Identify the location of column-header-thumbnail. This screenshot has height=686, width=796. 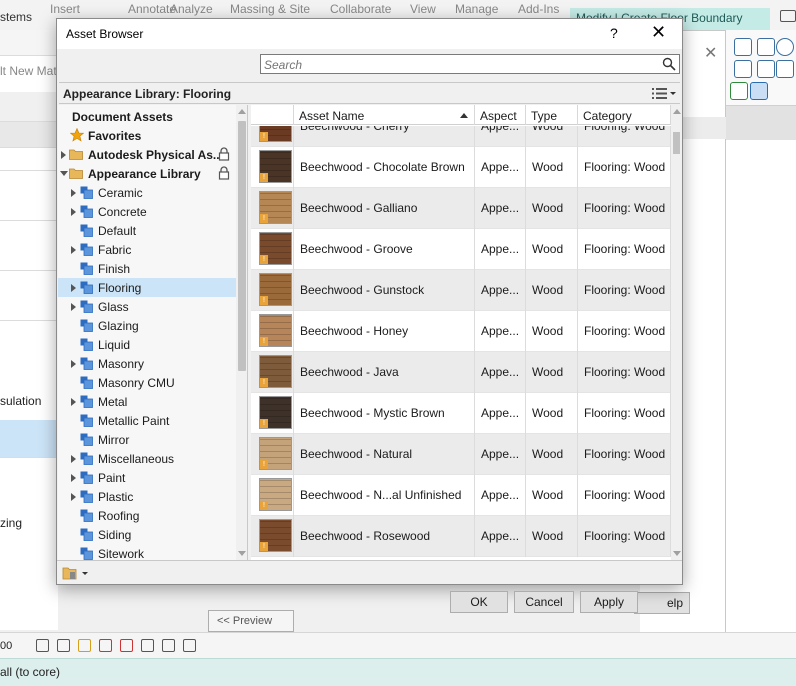
(272, 115).